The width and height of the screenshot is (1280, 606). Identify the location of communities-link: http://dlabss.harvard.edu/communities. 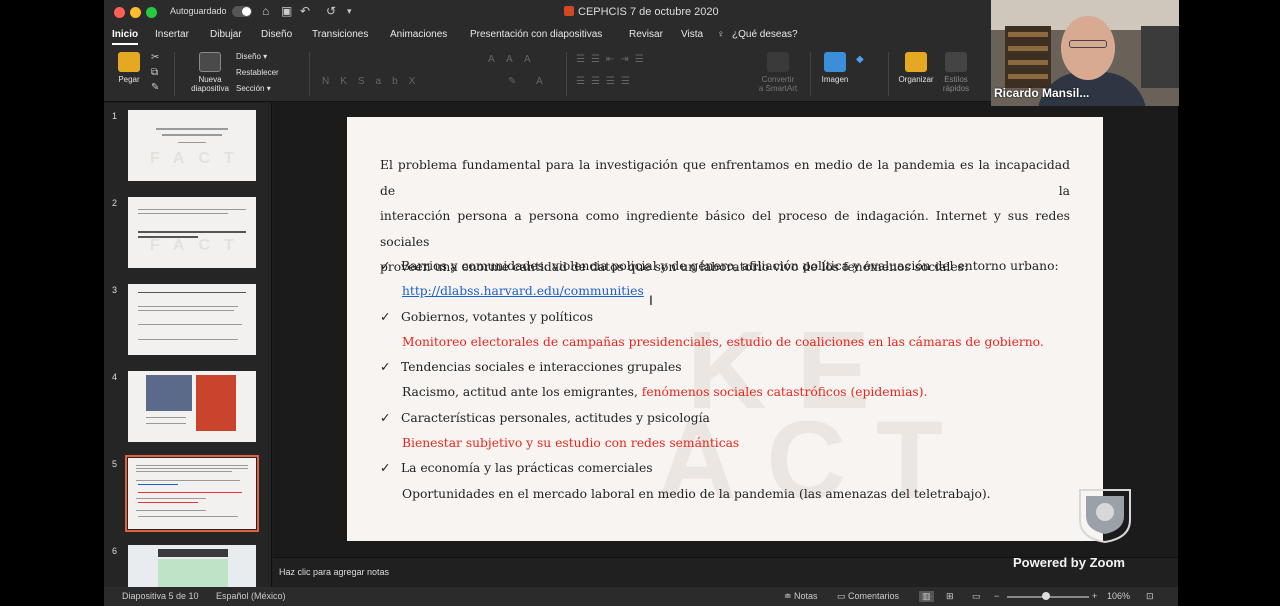
(523, 291).